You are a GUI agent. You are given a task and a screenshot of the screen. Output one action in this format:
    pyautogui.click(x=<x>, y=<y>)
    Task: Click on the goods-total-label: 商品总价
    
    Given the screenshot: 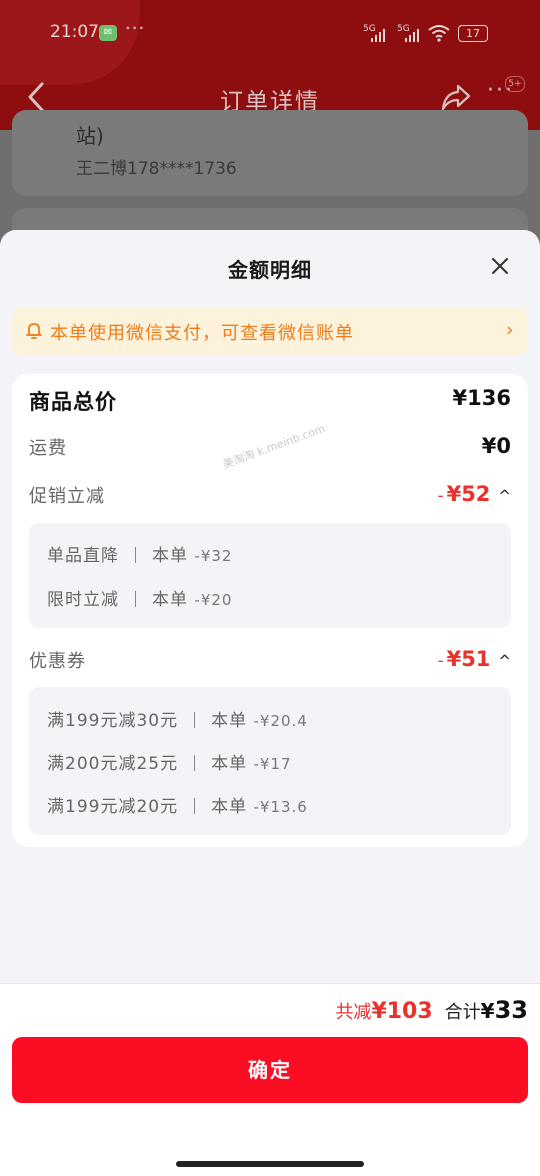 What is the action you would take?
    pyautogui.click(x=73, y=402)
    